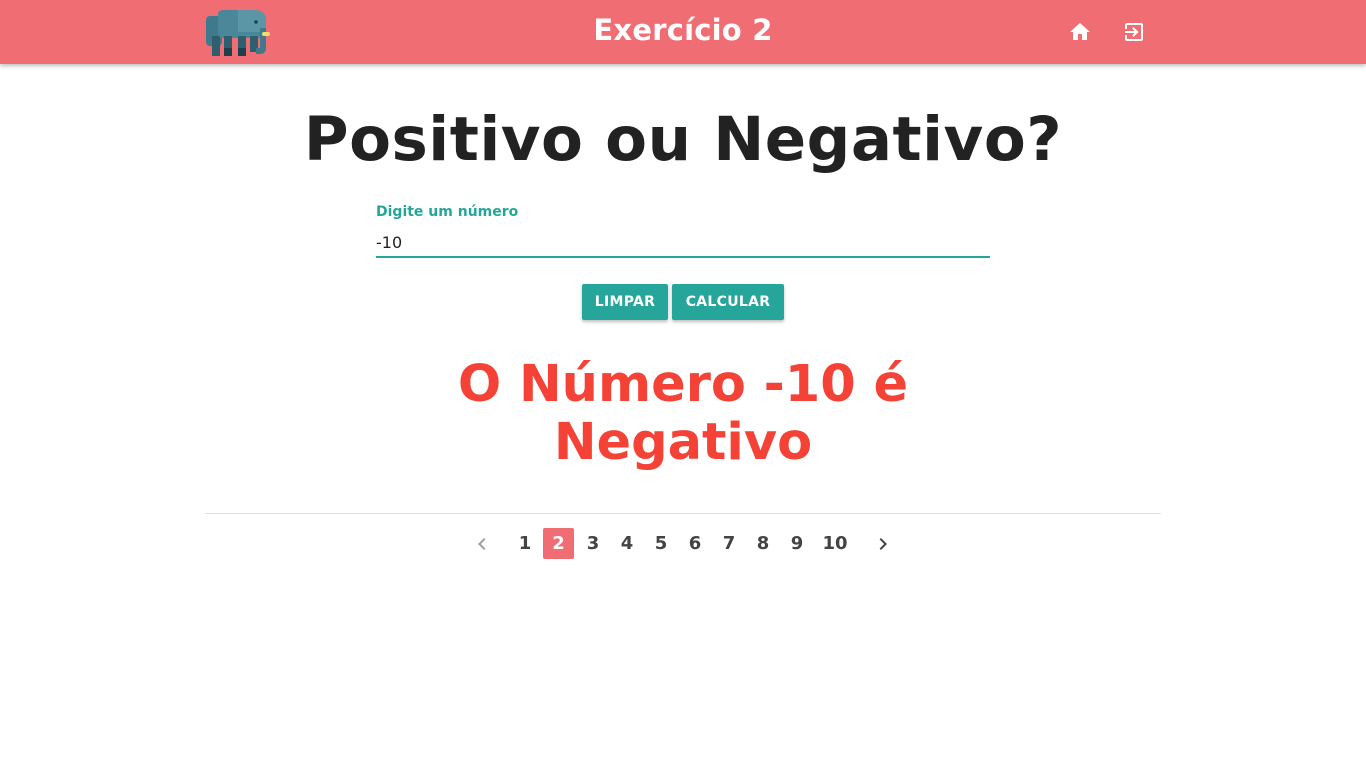  What do you see at coordinates (683, 384) in the screenshot?
I see `result-line-1: O Número -10 é` at bounding box center [683, 384].